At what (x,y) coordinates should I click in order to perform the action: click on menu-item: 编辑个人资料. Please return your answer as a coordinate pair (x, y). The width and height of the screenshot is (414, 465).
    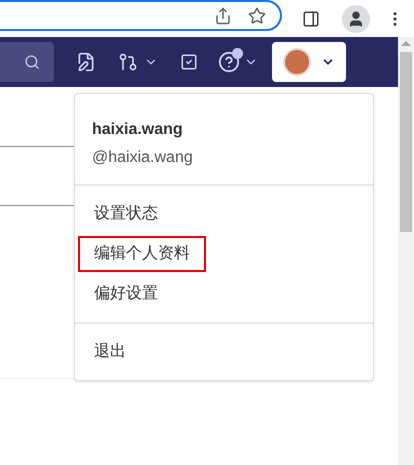
    Looking at the image, I should click on (142, 254).